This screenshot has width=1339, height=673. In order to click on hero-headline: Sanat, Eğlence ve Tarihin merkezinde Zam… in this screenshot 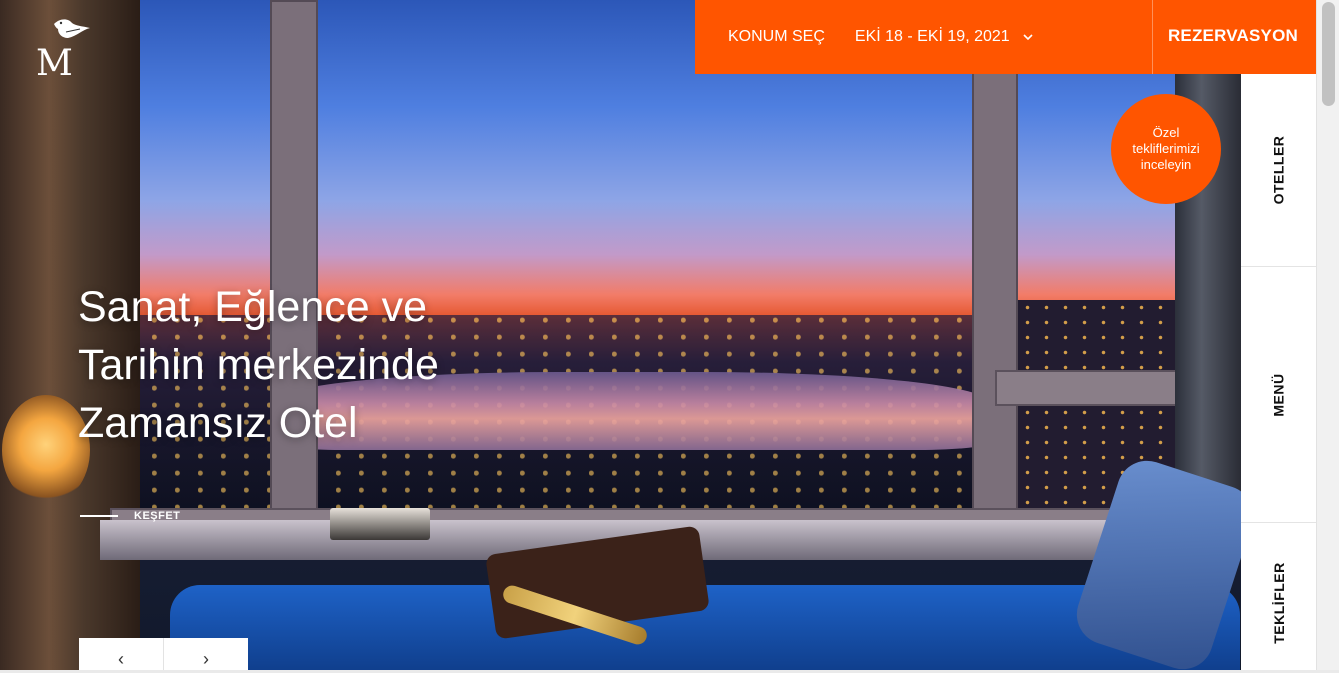, I will do `click(338, 365)`.